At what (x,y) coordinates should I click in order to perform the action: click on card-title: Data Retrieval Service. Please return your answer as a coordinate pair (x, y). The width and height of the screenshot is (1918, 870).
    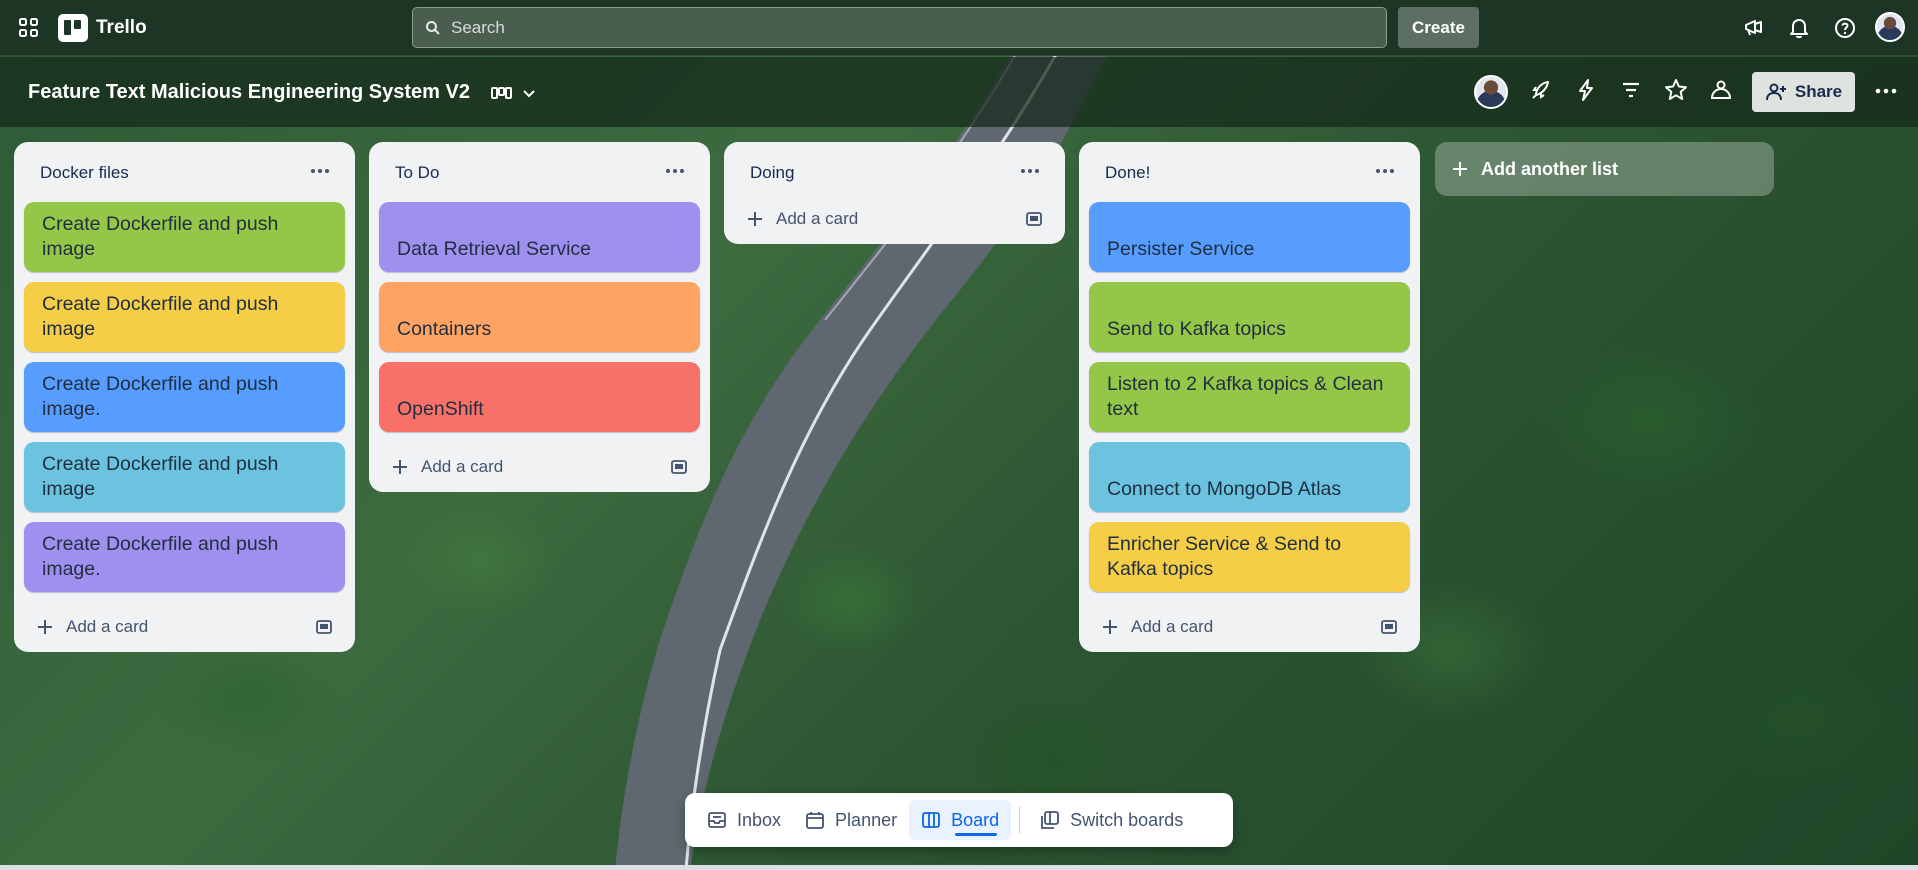
    Looking at the image, I should click on (494, 249).